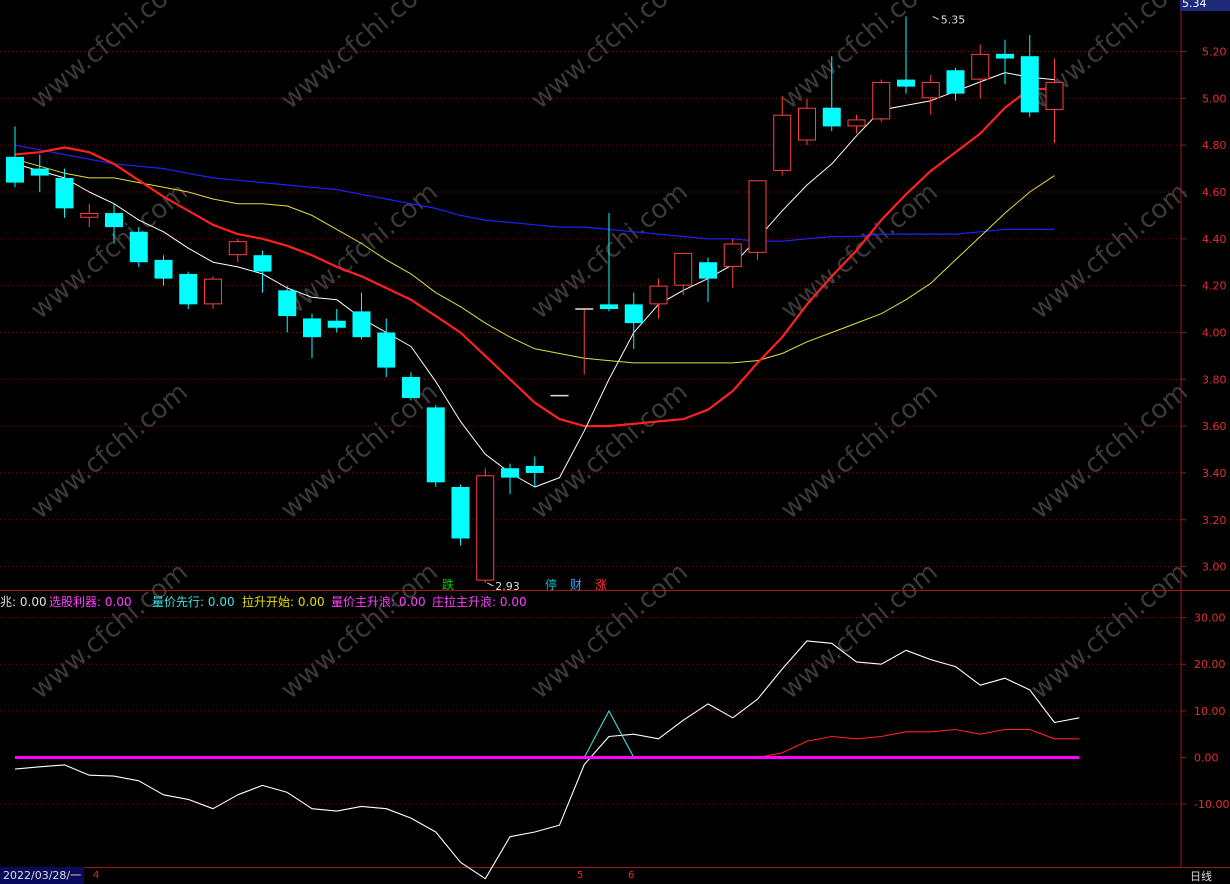  What do you see at coordinates (1214, 473) in the screenshot?
I see `price-tick-label: 3.40` at bounding box center [1214, 473].